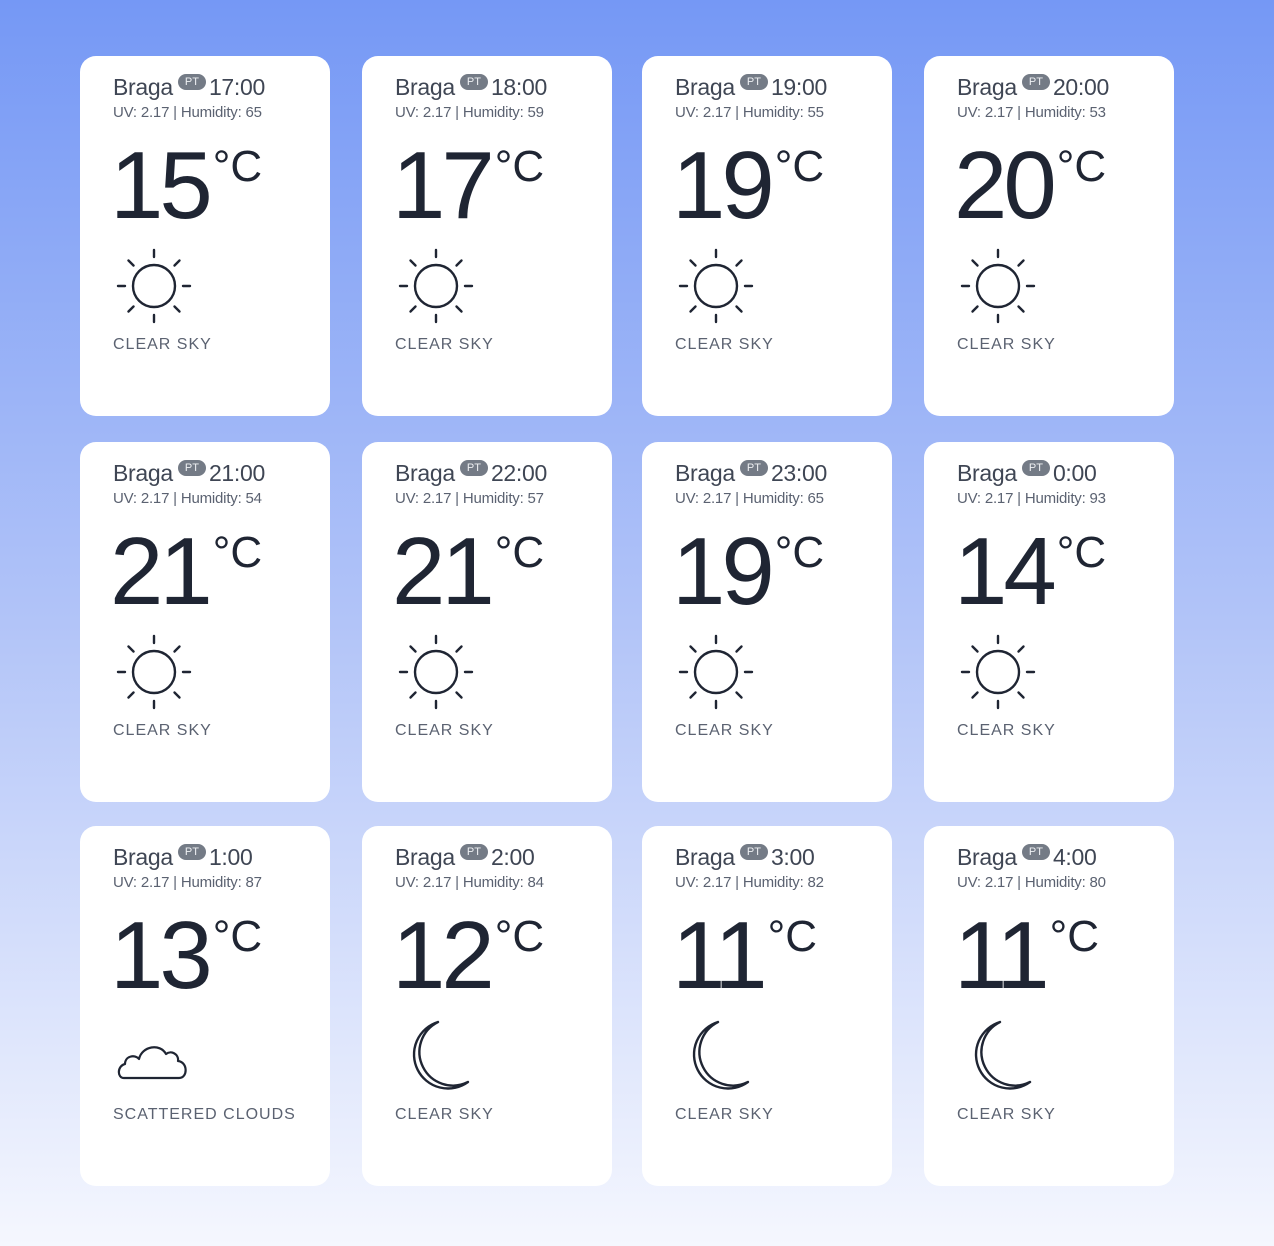 The height and width of the screenshot is (1246, 1274). Describe the element at coordinates (187, 882) in the screenshot. I see `uv-humidity: UV: 2.17 | Humidity: 87` at that location.